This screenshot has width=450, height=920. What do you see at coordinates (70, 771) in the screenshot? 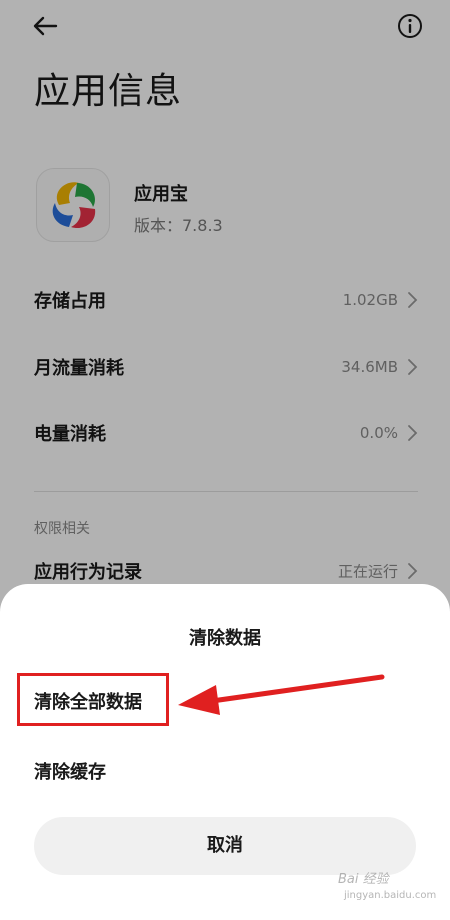
I see `clear-cache-option: 清除缓存` at bounding box center [70, 771].